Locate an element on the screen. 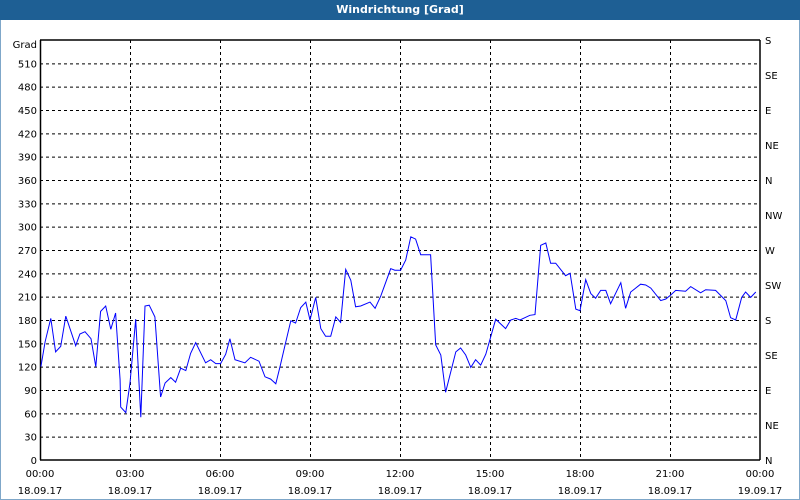 This screenshot has width=800, height=500. x-tick-time: 21:00 is located at coordinates (670, 474).